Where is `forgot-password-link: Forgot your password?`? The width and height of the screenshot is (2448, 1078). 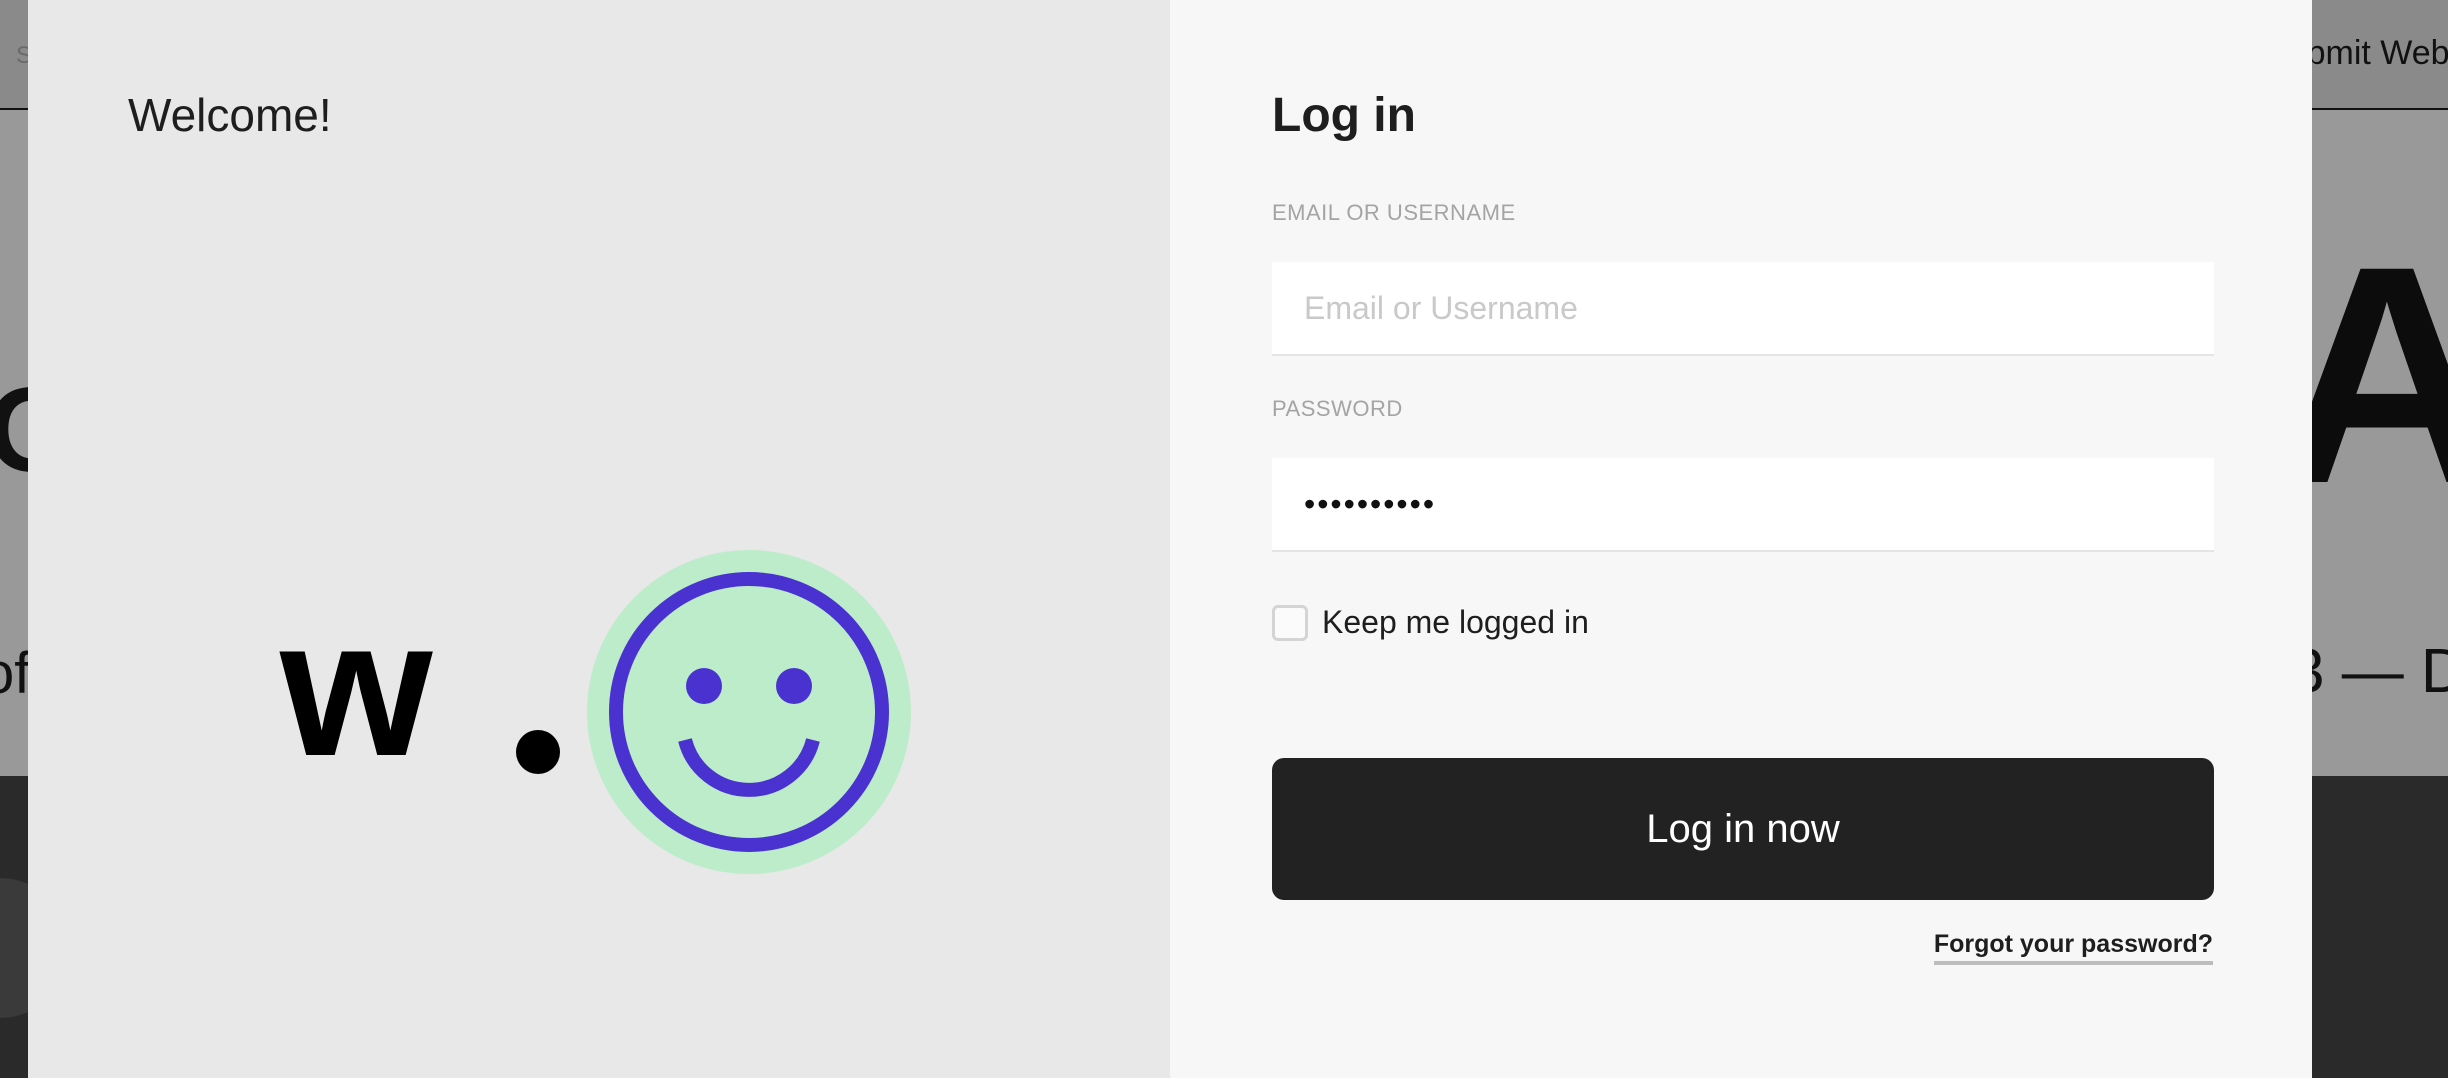 forgot-password-link: Forgot your password? is located at coordinates (2073, 947).